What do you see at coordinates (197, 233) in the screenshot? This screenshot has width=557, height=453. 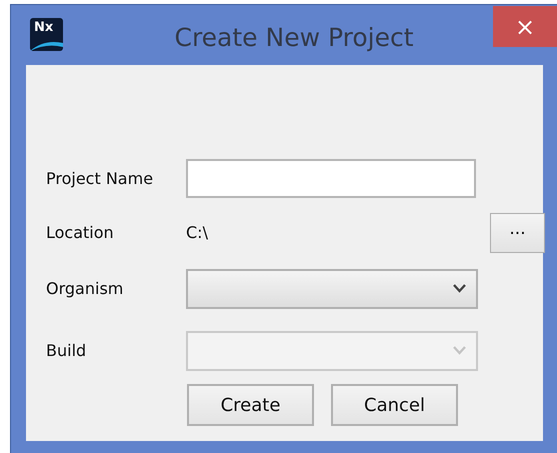 I see `location-path: C:\` at bounding box center [197, 233].